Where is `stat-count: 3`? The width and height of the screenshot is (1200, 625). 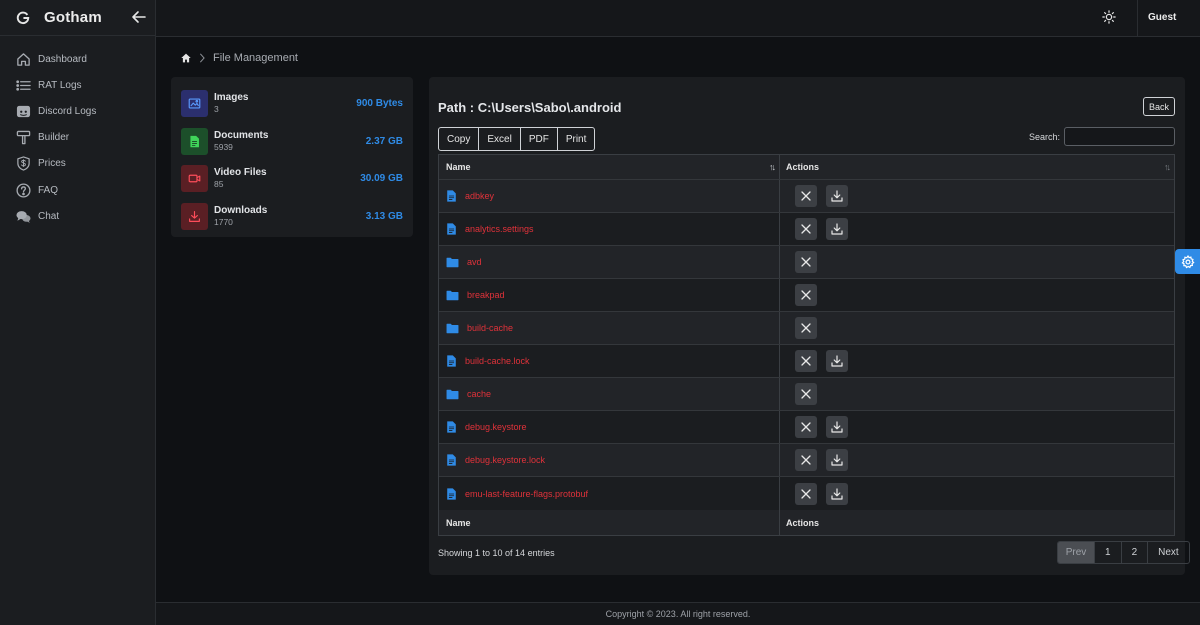 stat-count: 3 is located at coordinates (216, 109).